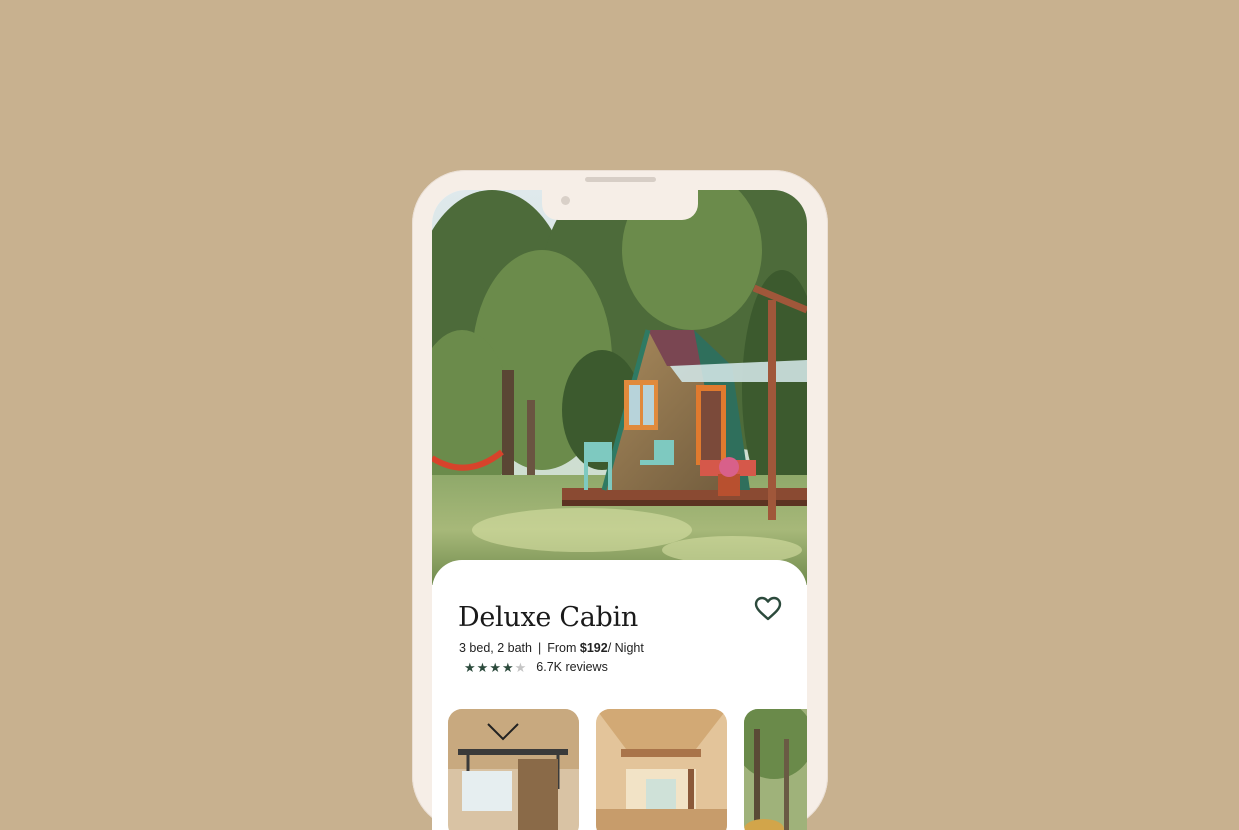 This screenshot has width=1239, height=830. What do you see at coordinates (661, 769) in the screenshot?
I see `gallery-thumb-wood` at bounding box center [661, 769].